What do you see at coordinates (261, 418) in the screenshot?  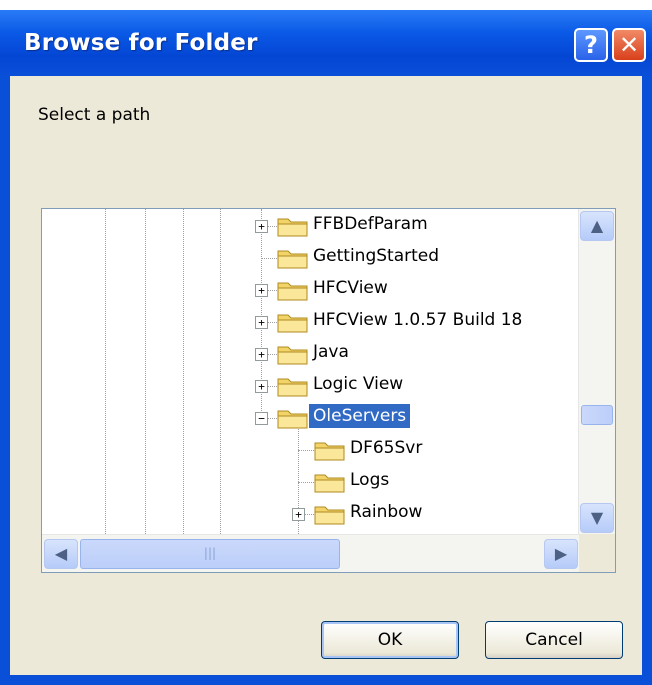 I see `collapse-icon: −` at bounding box center [261, 418].